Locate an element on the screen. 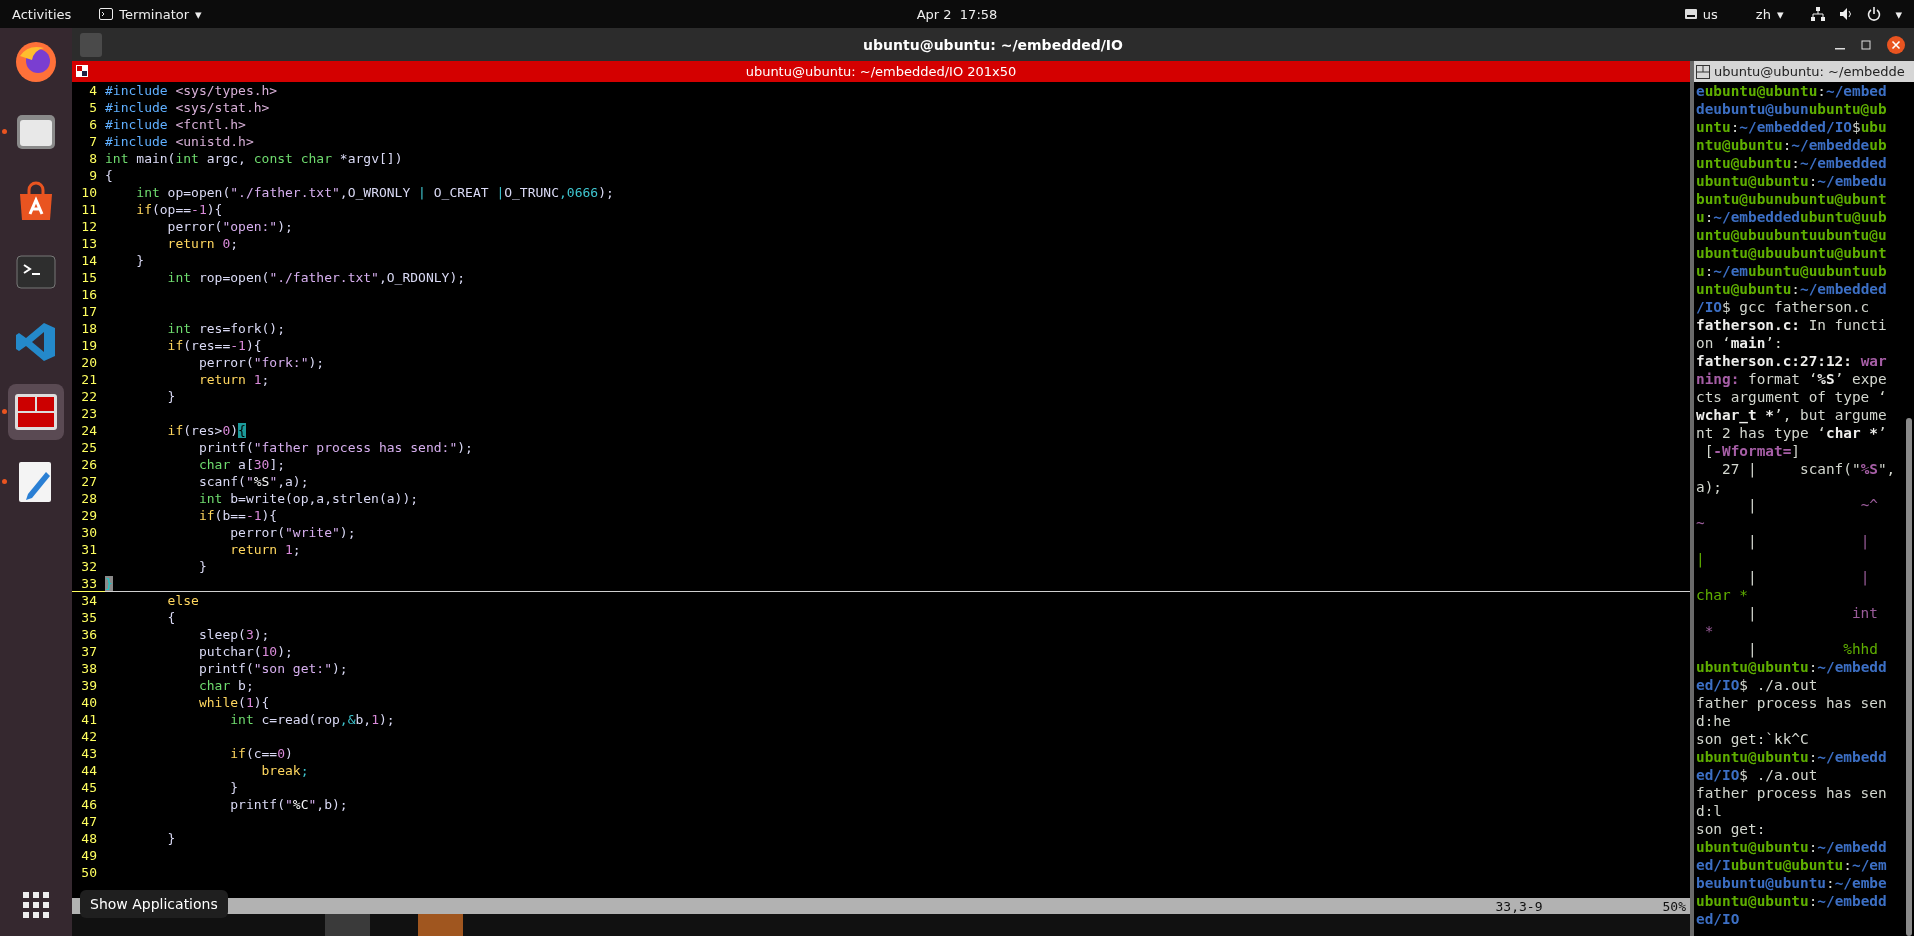 Image resolution: width=1914 pixels, height=936 pixels. line-number: 44 is located at coordinates (89, 770).